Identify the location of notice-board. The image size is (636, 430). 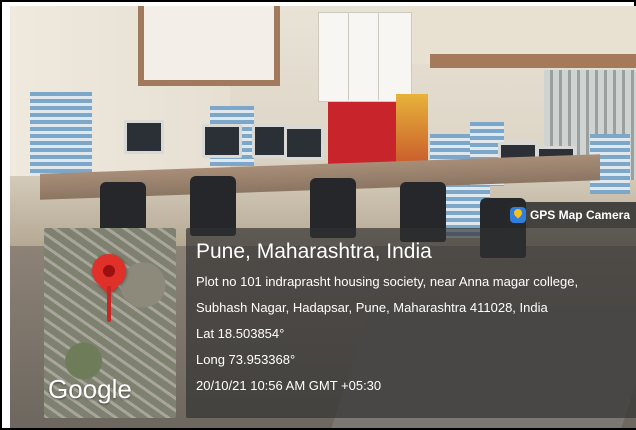
(209, 46).